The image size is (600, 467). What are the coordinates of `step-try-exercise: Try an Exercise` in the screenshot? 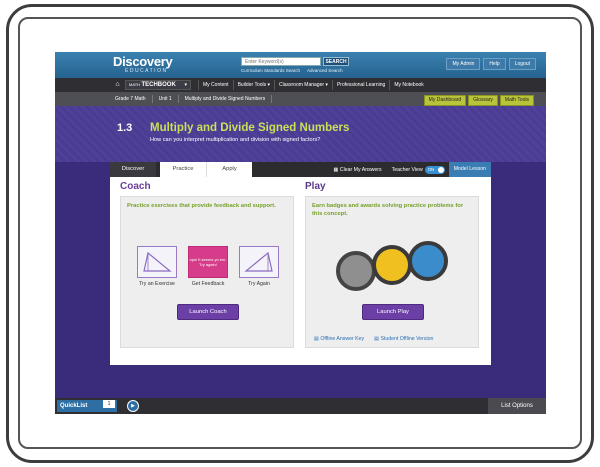 It's located at (157, 266).